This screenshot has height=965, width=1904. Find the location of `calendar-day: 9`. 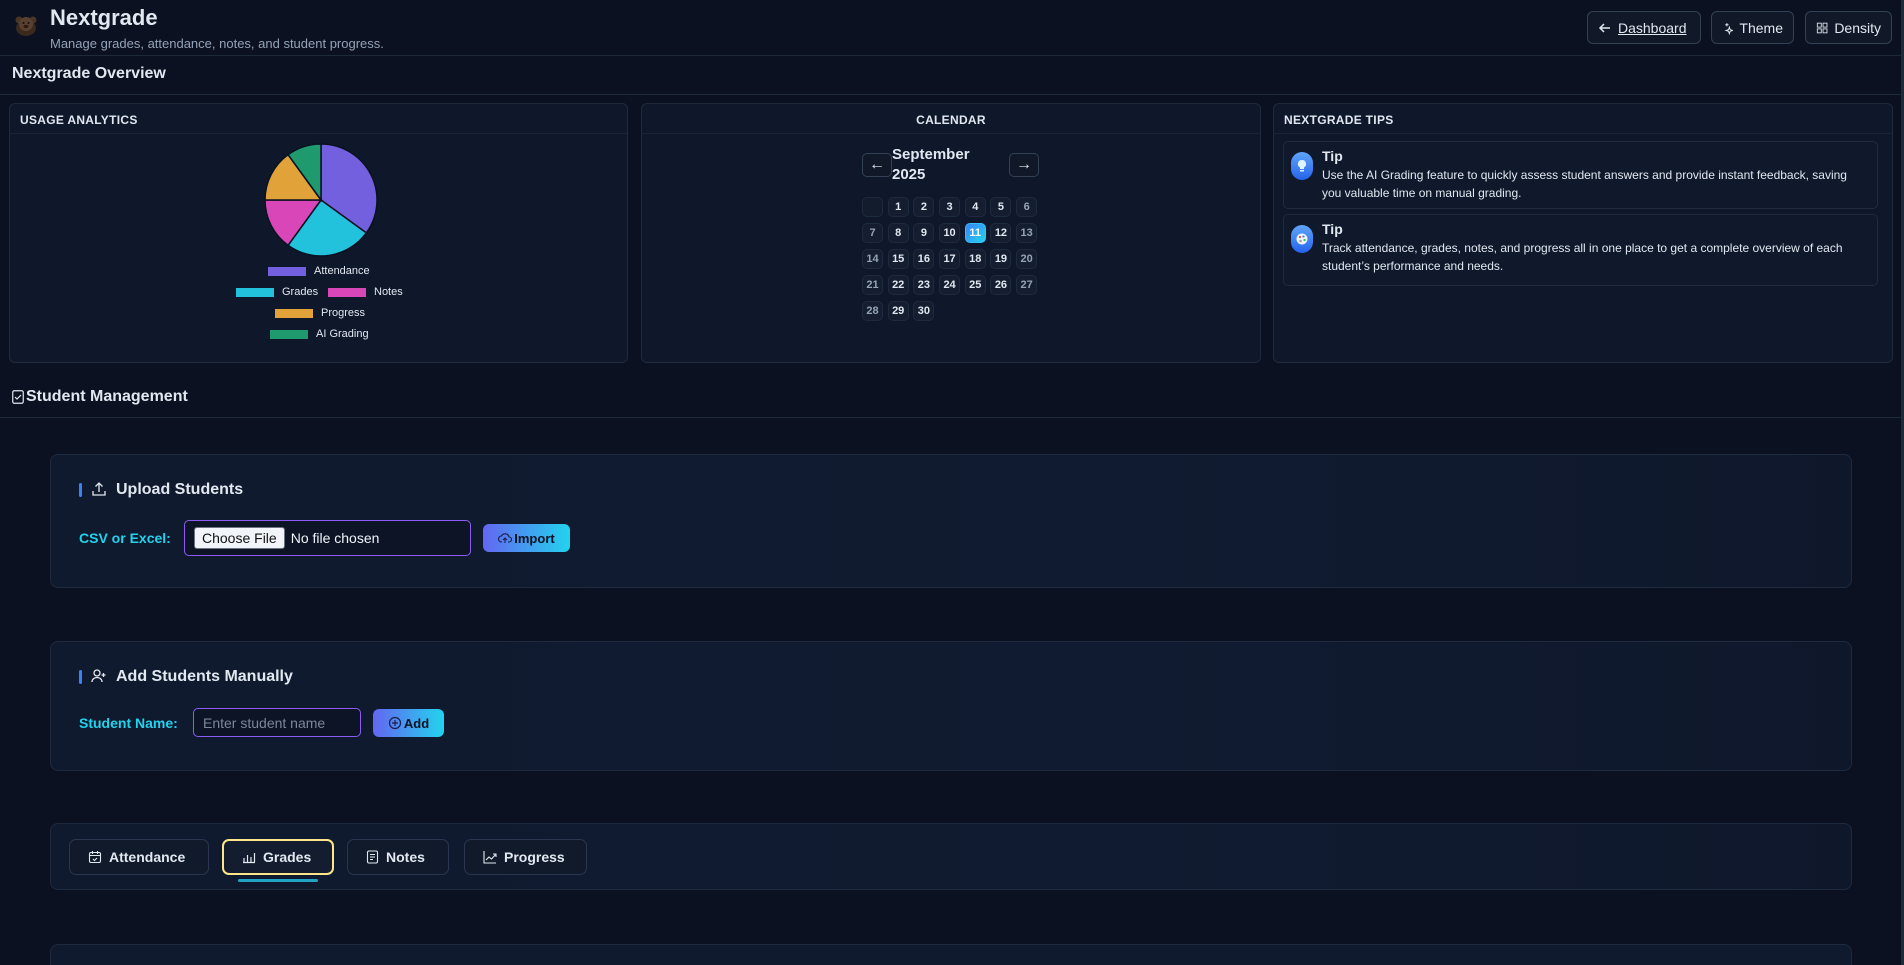

calendar-day: 9 is located at coordinates (924, 233).